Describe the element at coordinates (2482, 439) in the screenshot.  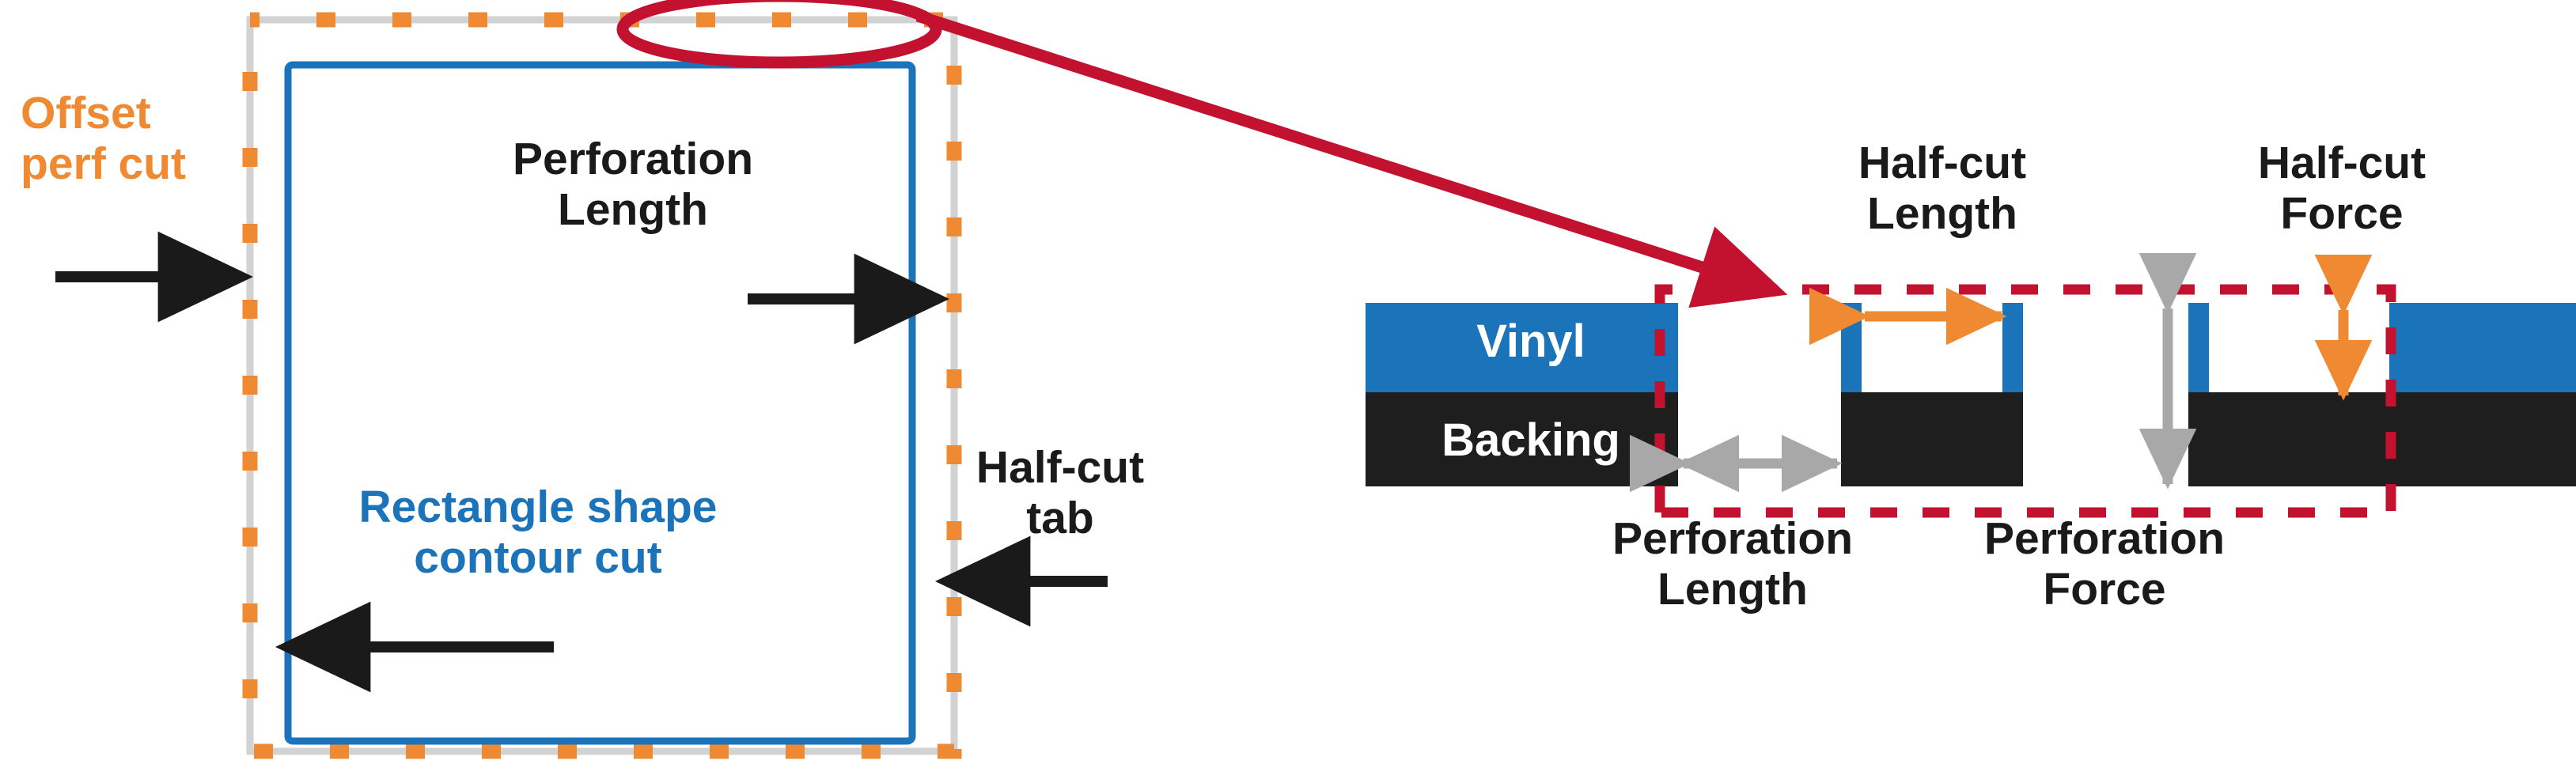
I see `backing-layer-seg4` at that location.